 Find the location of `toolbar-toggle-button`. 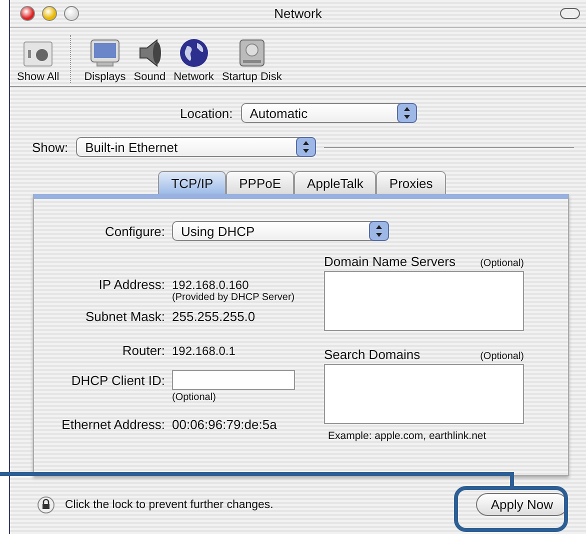

toolbar-toggle-button is located at coordinates (570, 13).